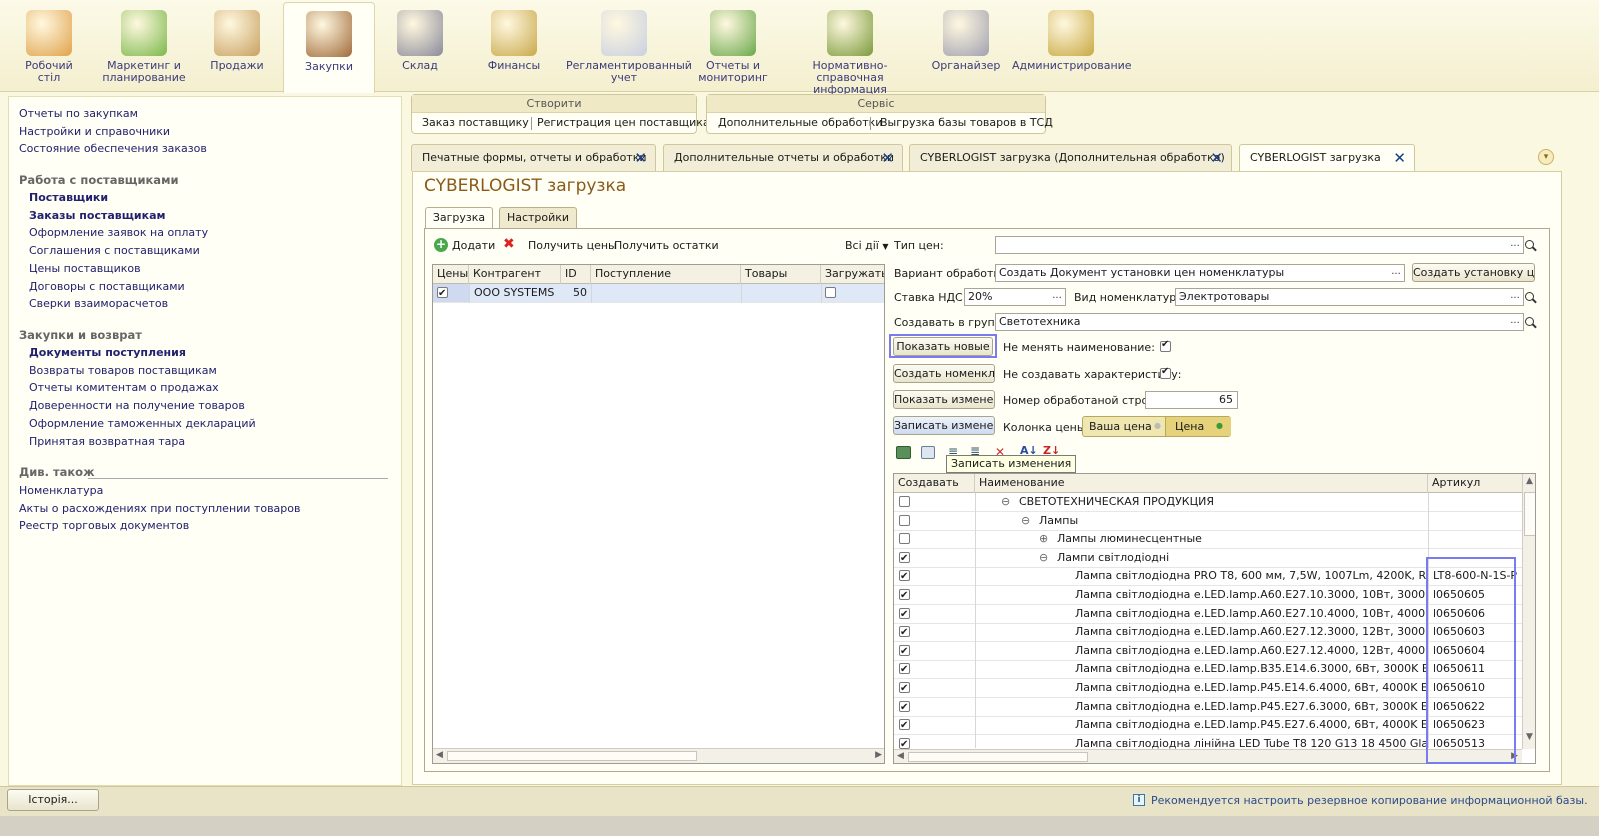 The height and width of the screenshot is (836, 1599). Describe the element at coordinates (98, 303) in the screenshot. I see `nav-link: Сверки взаиморасчетов` at that location.